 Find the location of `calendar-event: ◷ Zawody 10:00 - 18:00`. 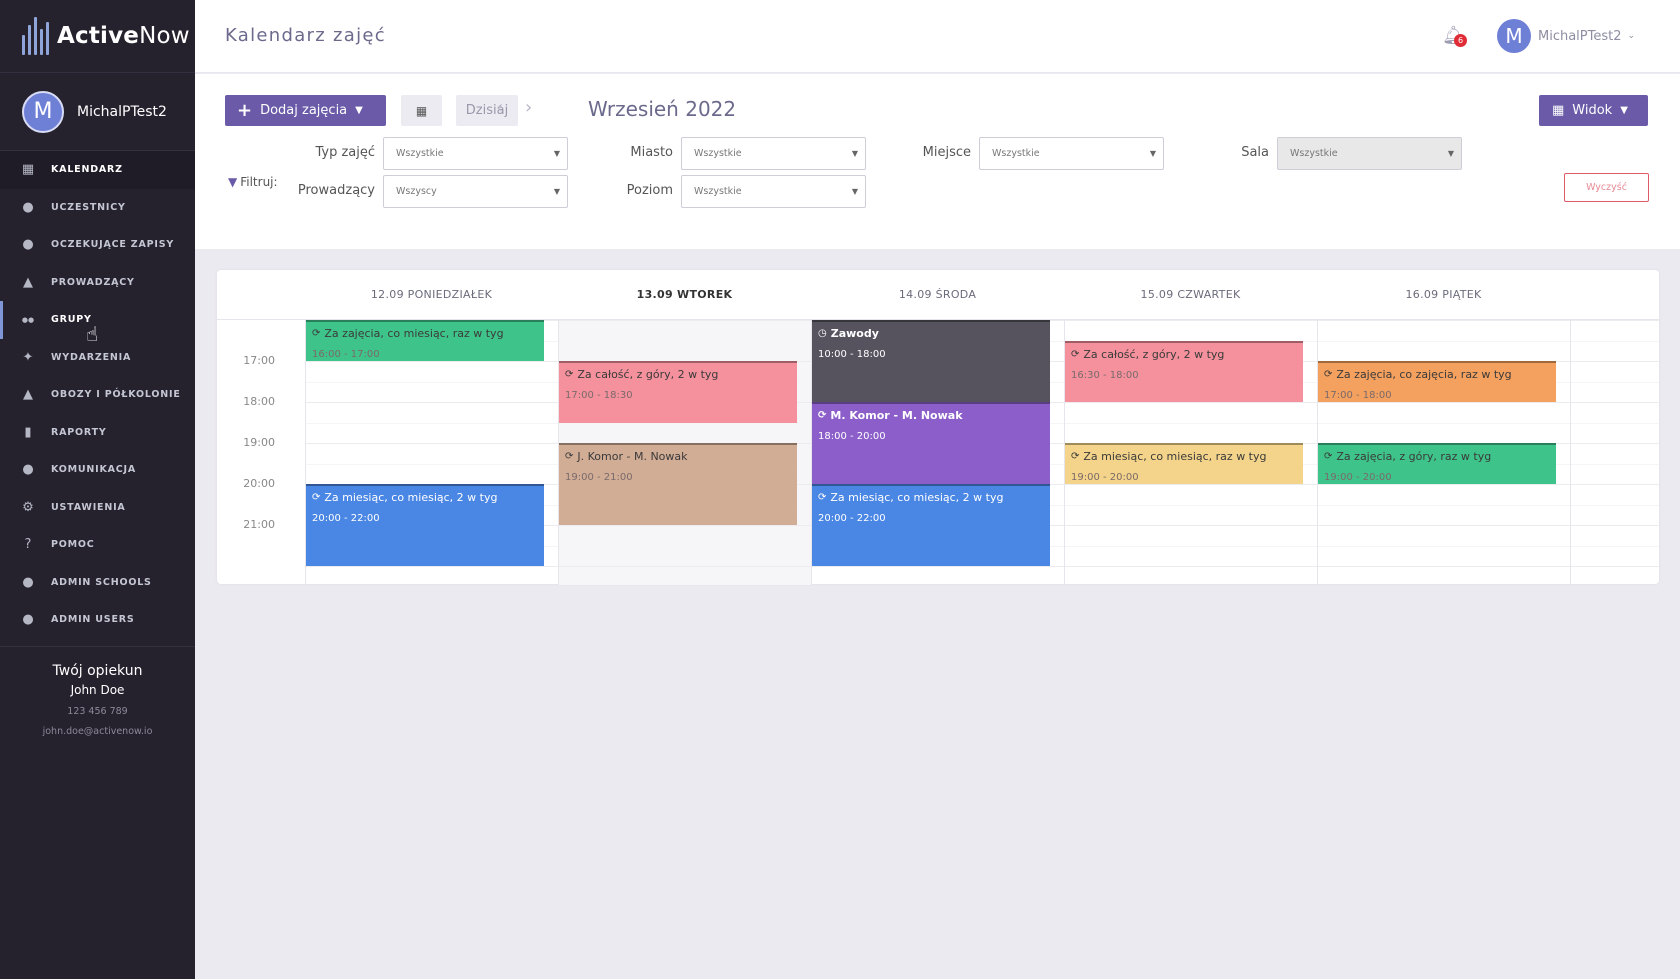

calendar-event: ◷ Zawody 10:00 - 18:00 is located at coordinates (931, 361).